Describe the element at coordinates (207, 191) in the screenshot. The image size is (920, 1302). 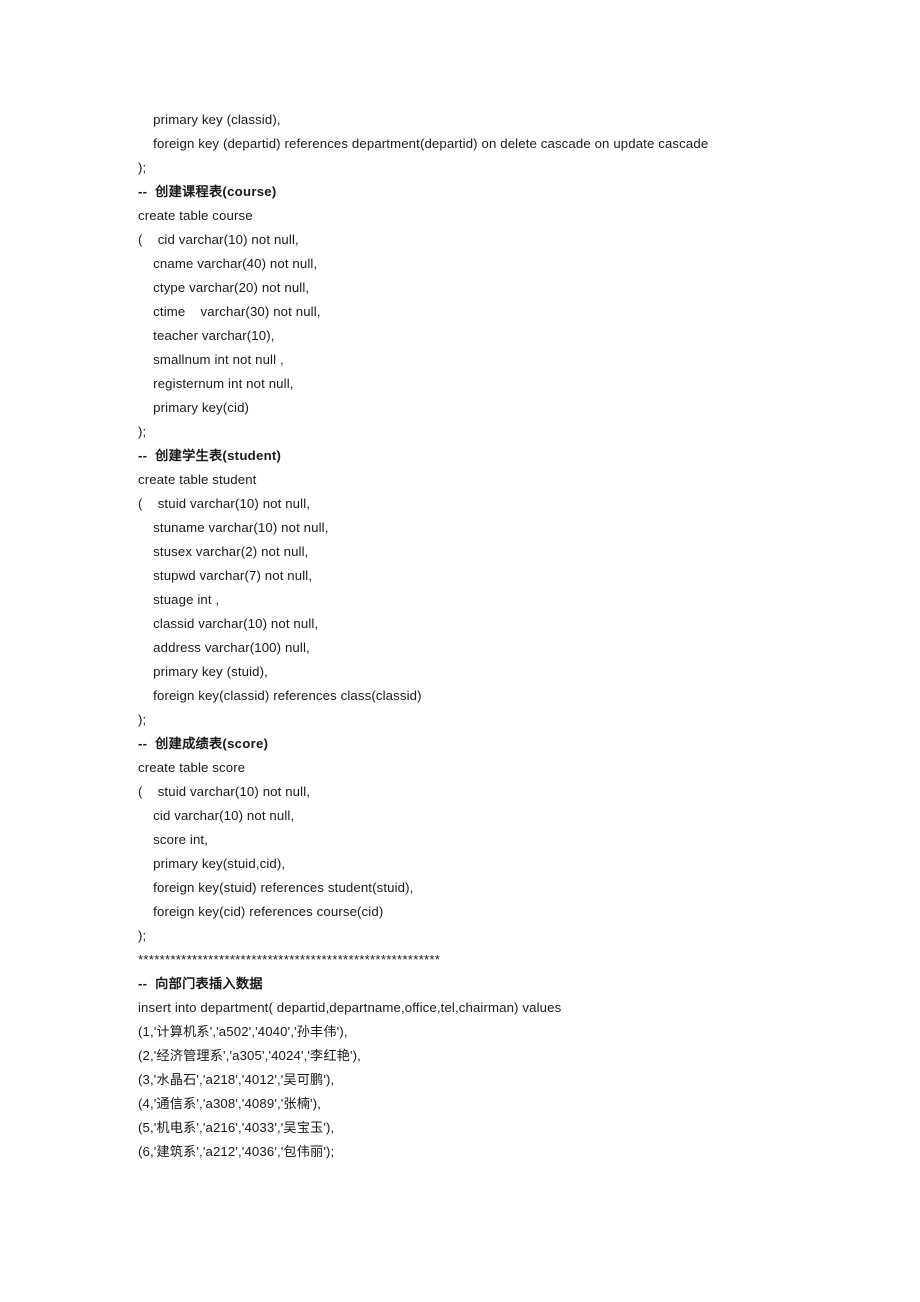
I see `code-line: -- 创建课程表(course)` at that location.